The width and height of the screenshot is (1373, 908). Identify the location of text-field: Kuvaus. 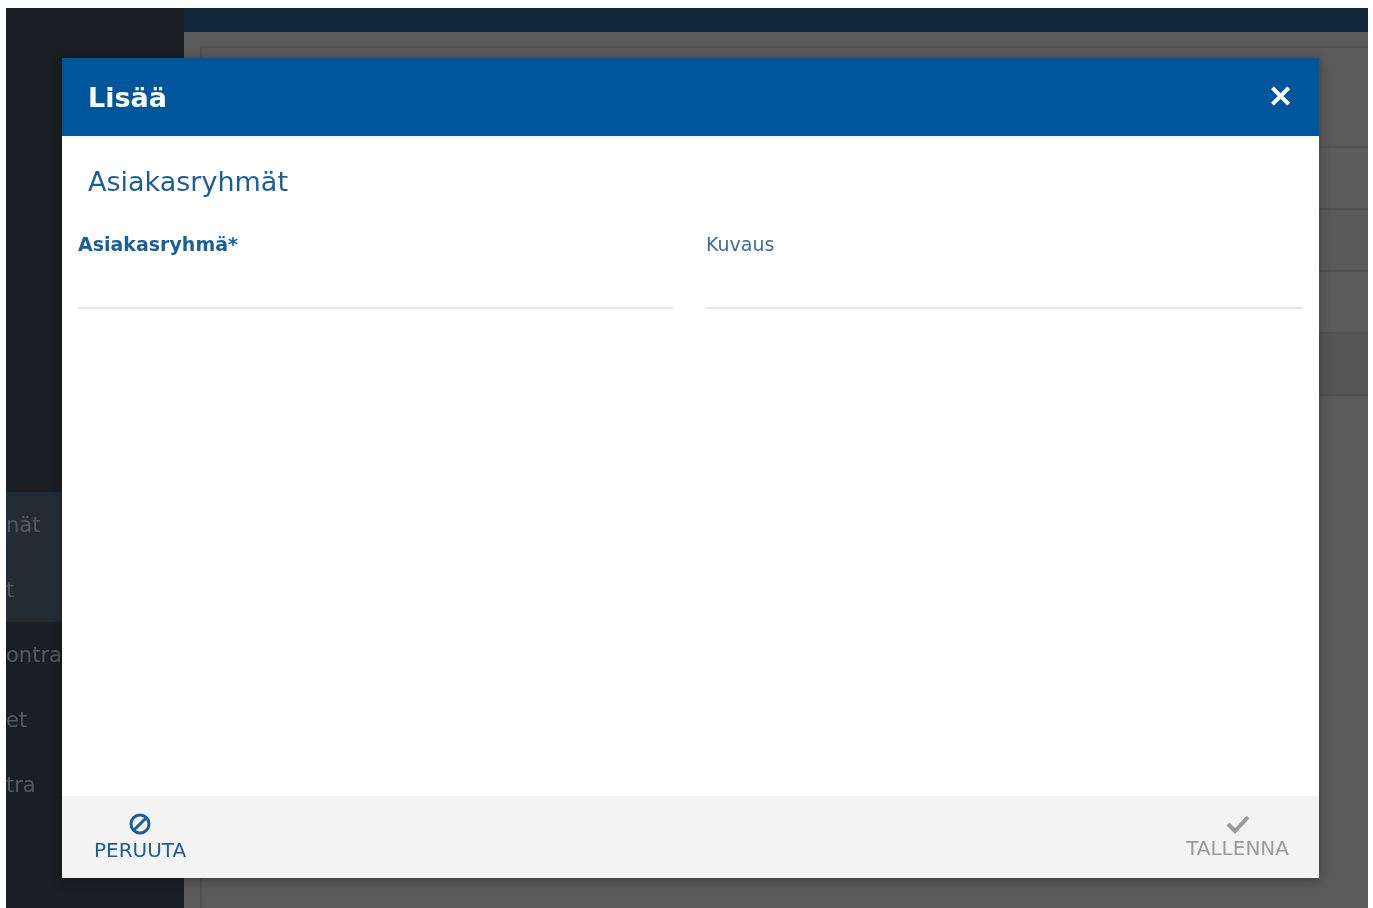
(1004, 271).